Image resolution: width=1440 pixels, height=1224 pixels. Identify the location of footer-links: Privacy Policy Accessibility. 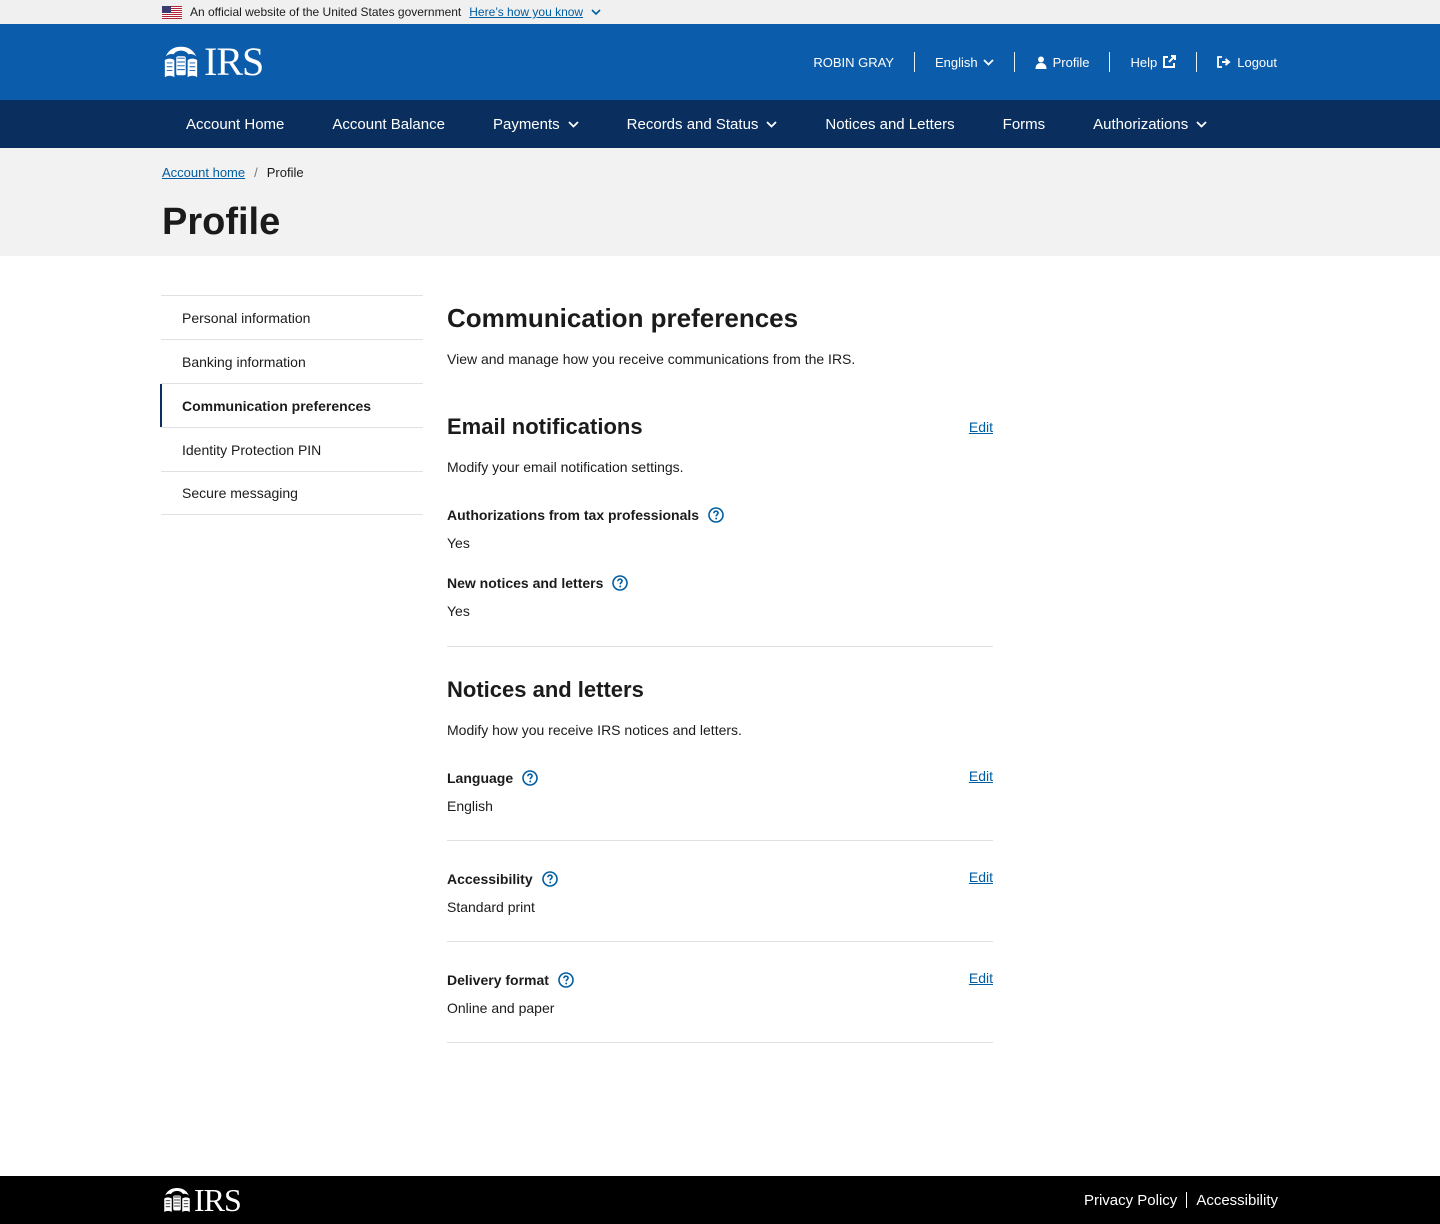
(1181, 1200).